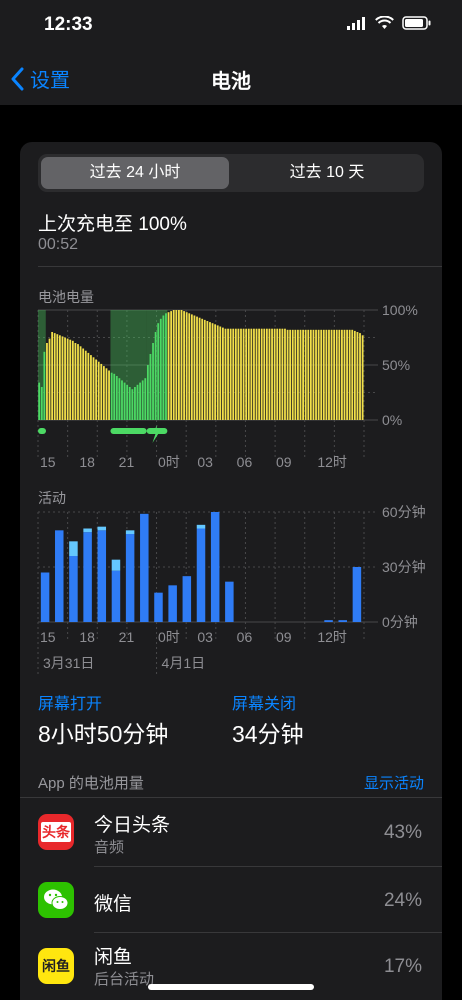 This screenshot has width=462, height=1000. Describe the element at coordinates (128, 431) in the screenshot. I see `charging-indicator` at that location.